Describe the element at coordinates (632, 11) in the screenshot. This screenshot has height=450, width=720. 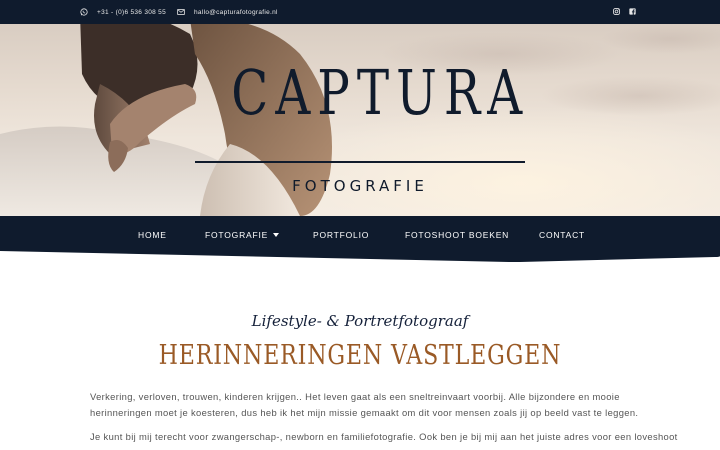
I see `facebook-icon` at that location.